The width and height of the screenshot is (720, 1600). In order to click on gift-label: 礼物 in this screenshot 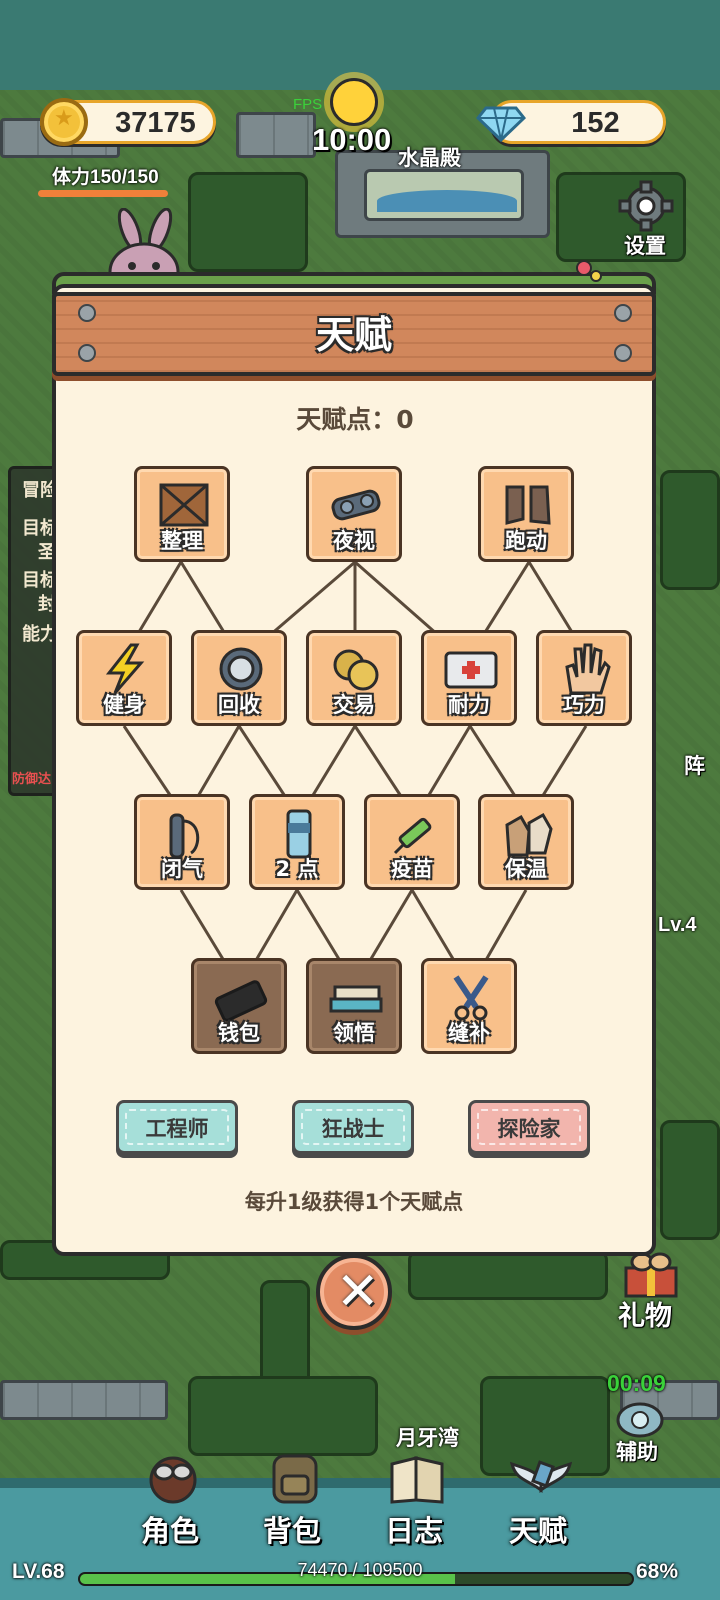, I will do `click(645, 1313)`.